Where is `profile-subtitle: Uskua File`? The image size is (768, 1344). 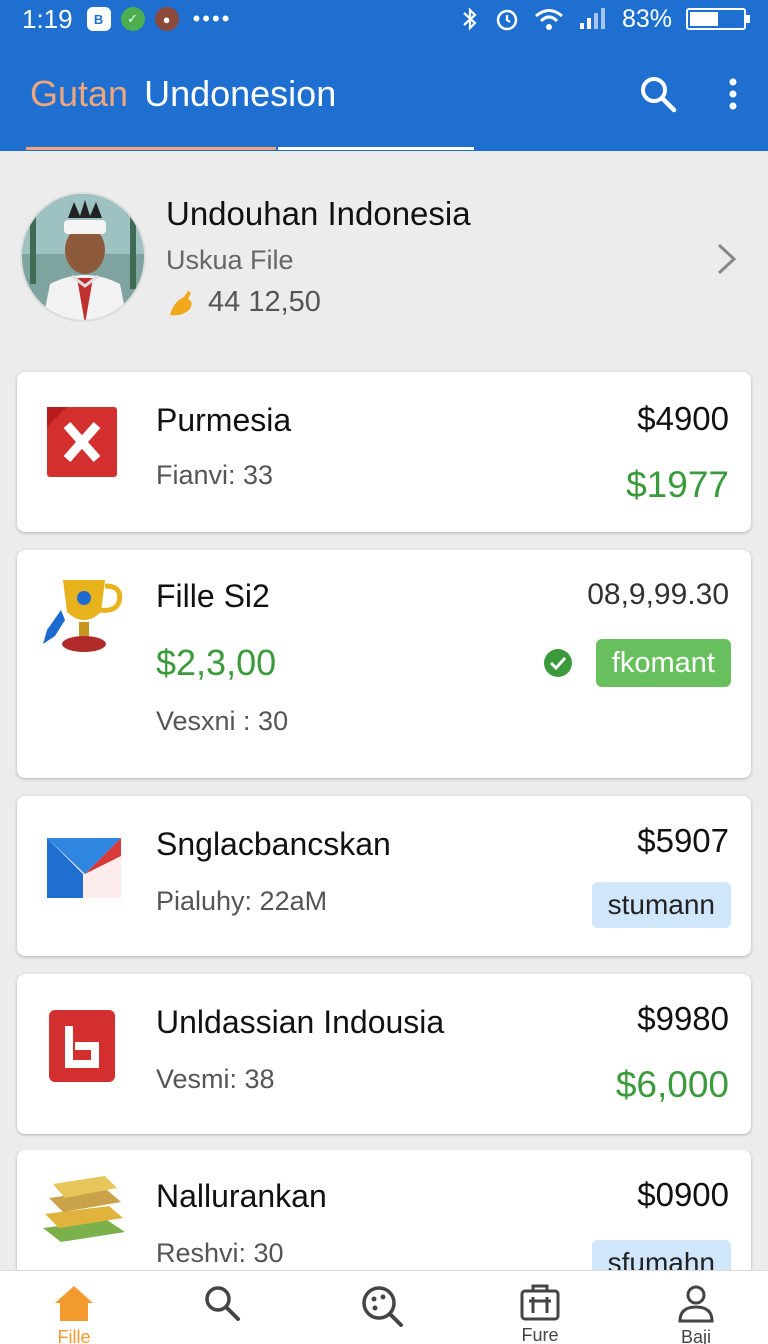 profile-subtitle: Uskua File is located at coordinates (230, 260).